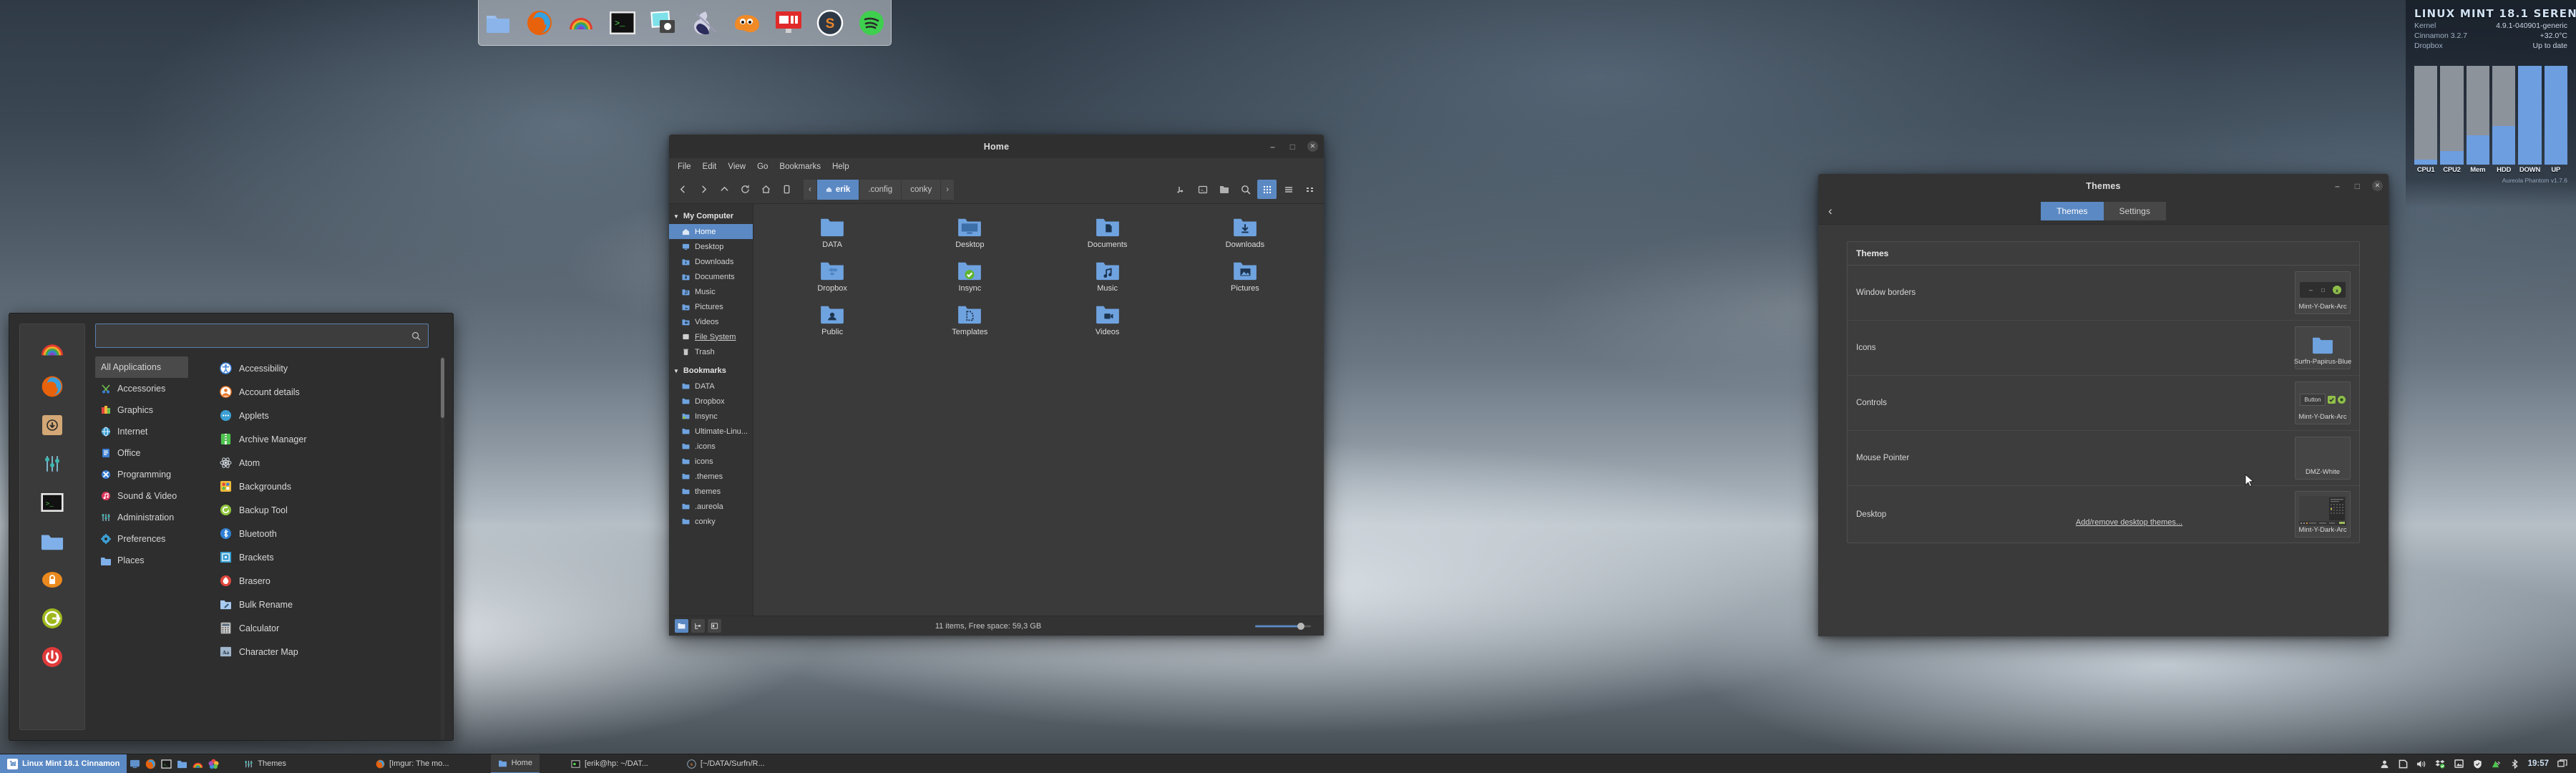 This screenshot has height=773, width=2576. What do you see at coordinates (969, 276) in the screenshot?
I see `file-item-insync: Insync` at bounding box center [969, 276].